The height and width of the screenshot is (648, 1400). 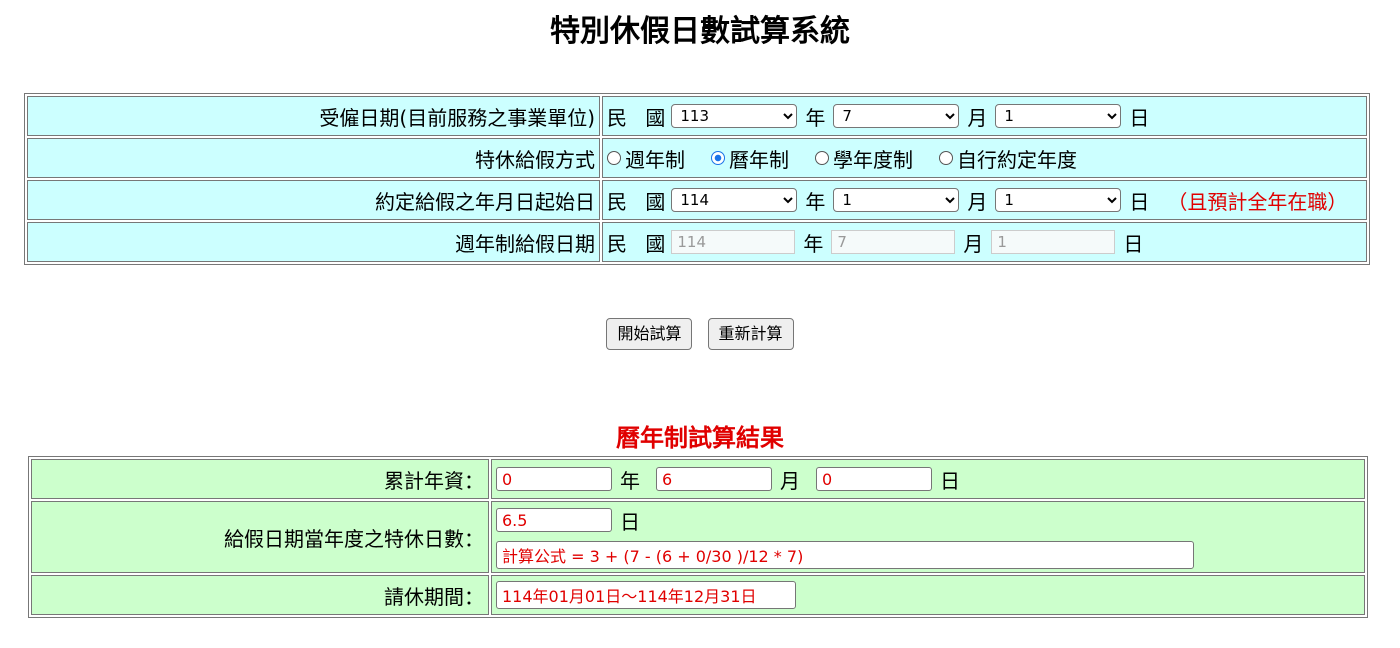 I want to click on anniv-day-input, so click(x=1053, y=242).